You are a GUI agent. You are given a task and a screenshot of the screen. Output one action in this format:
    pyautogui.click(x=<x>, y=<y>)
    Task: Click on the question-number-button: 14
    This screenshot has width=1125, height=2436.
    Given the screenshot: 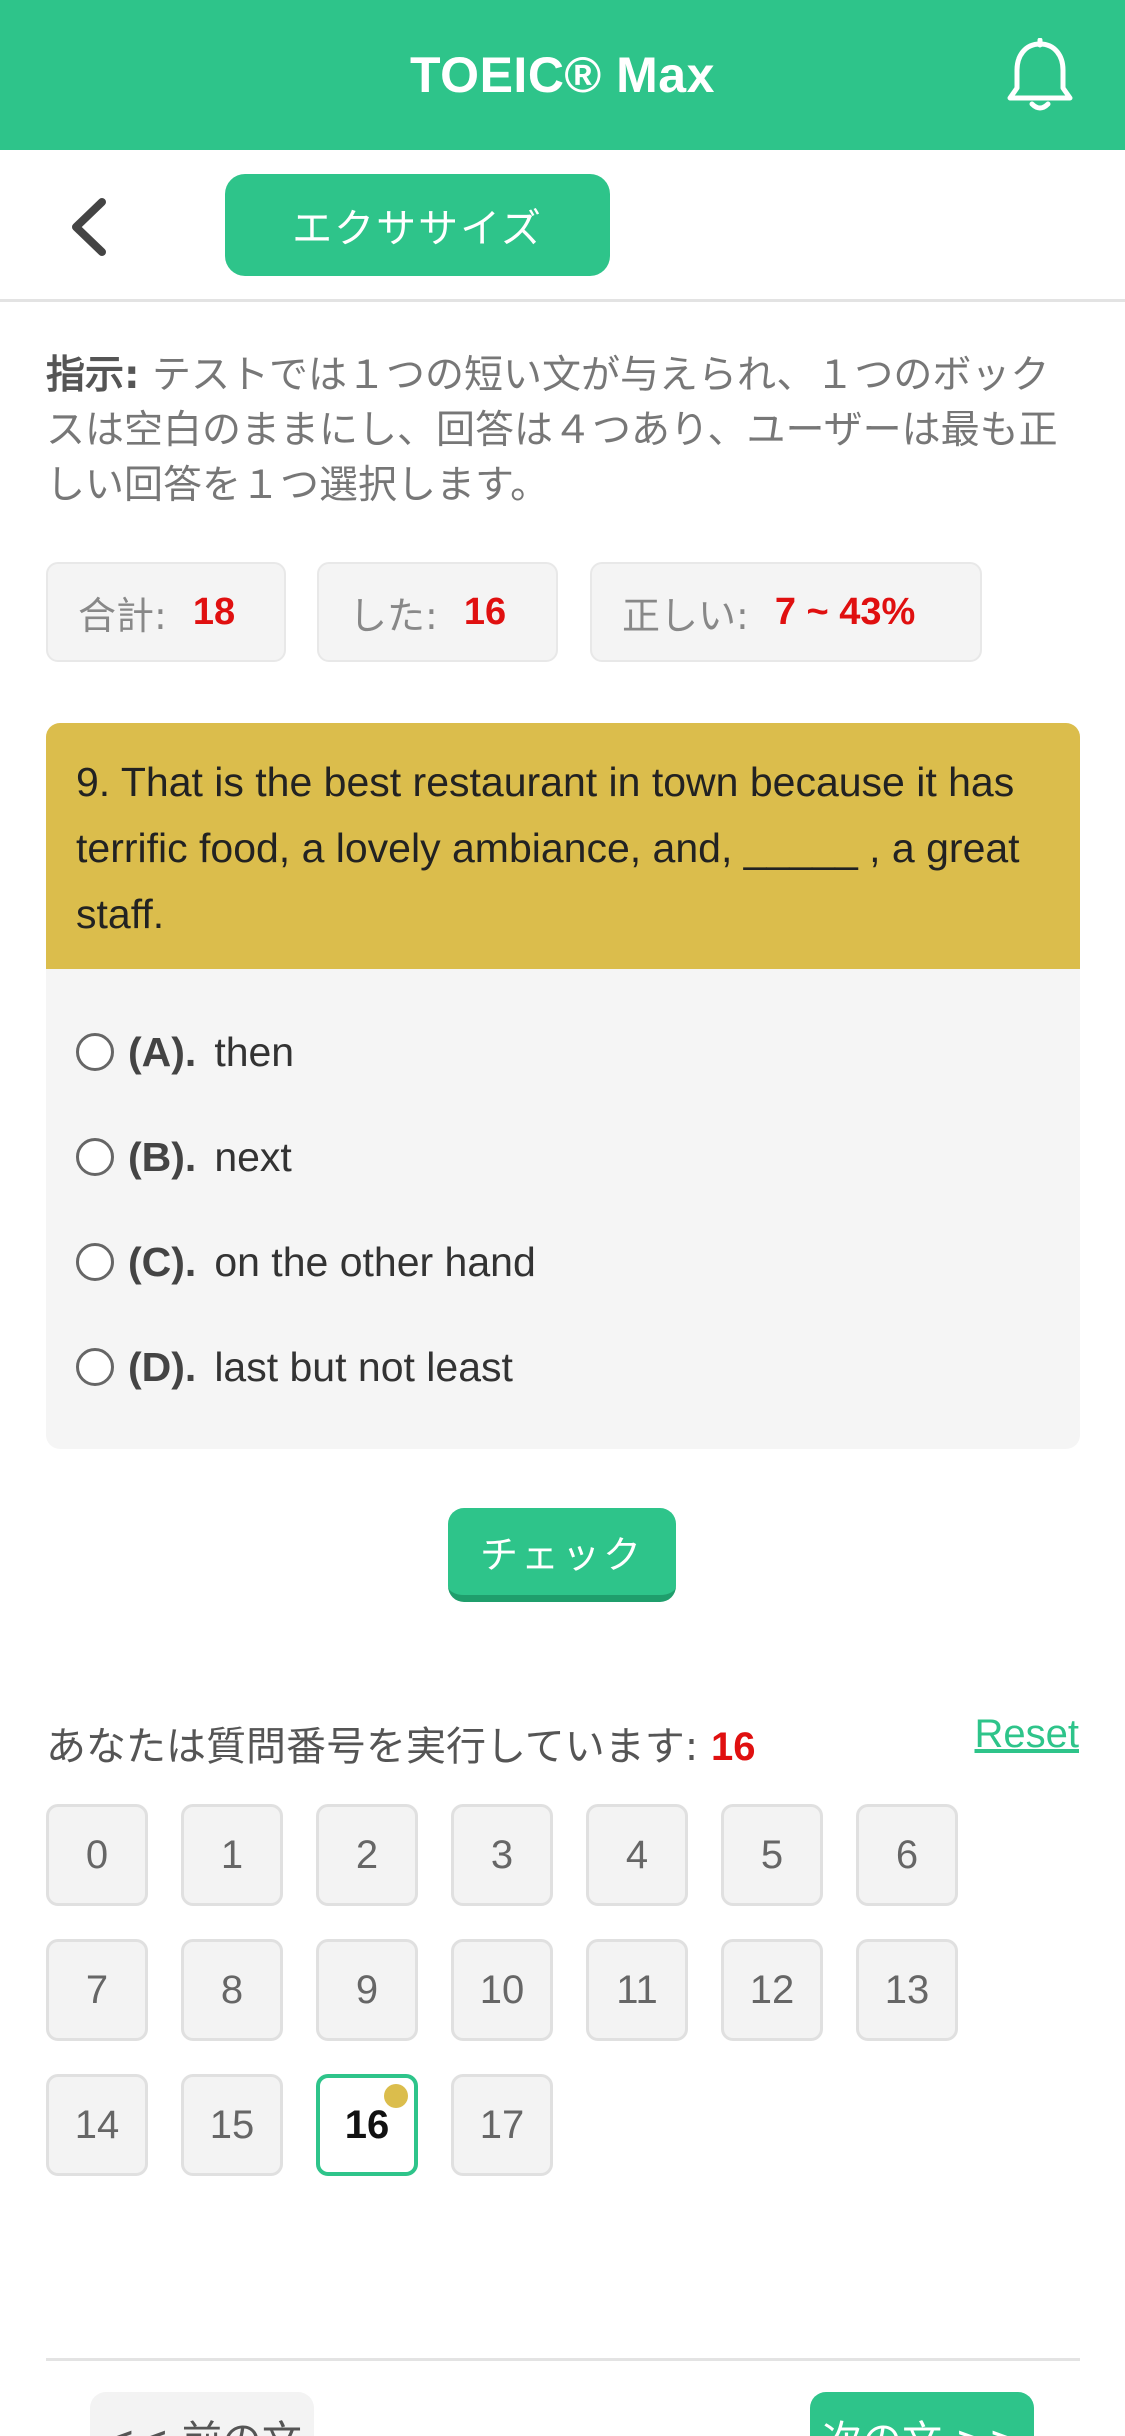 What is the action you would take?
    pyautogui.click(x=97, y=2125)
    